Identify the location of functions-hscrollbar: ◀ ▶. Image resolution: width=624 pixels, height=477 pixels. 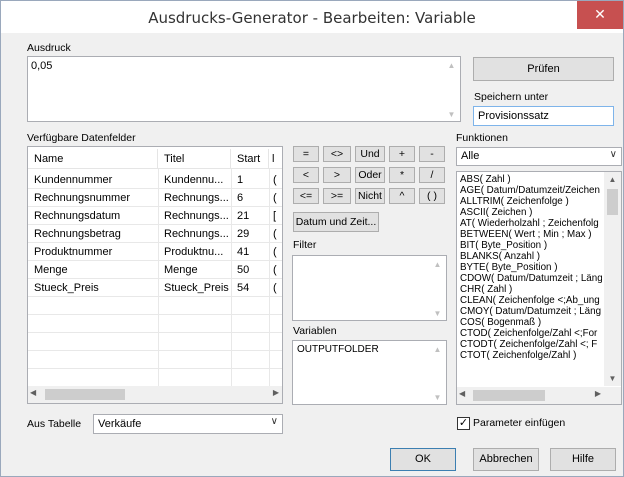
(539, 395).